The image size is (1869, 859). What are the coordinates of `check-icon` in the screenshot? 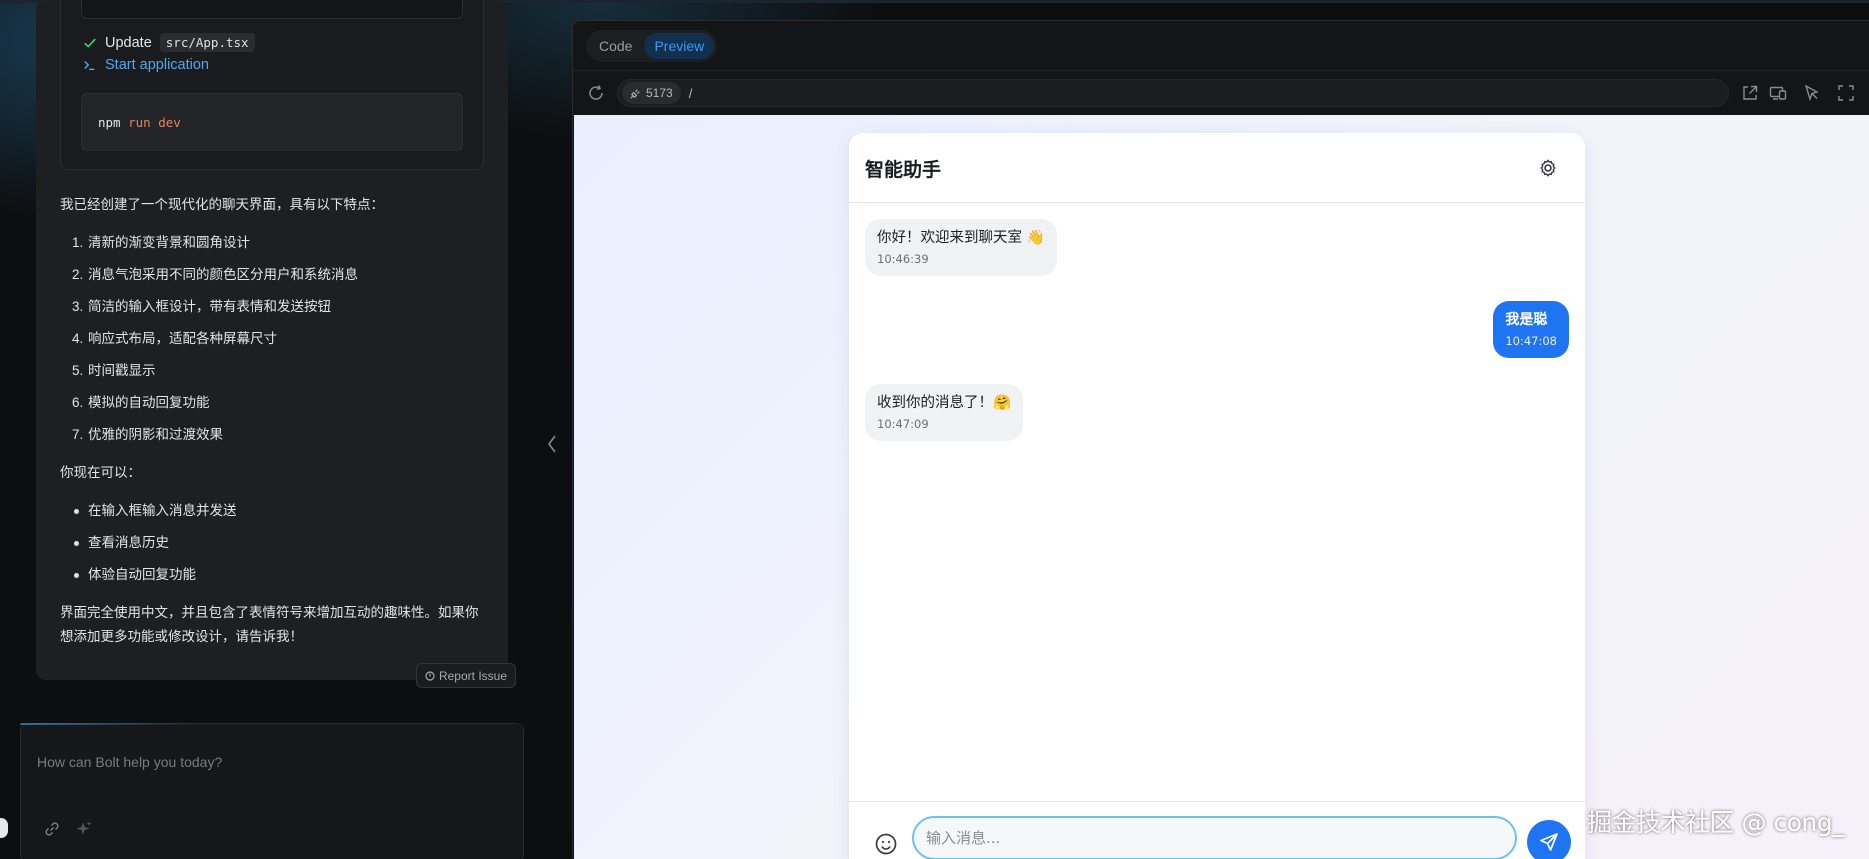 It's located at (90, 43).